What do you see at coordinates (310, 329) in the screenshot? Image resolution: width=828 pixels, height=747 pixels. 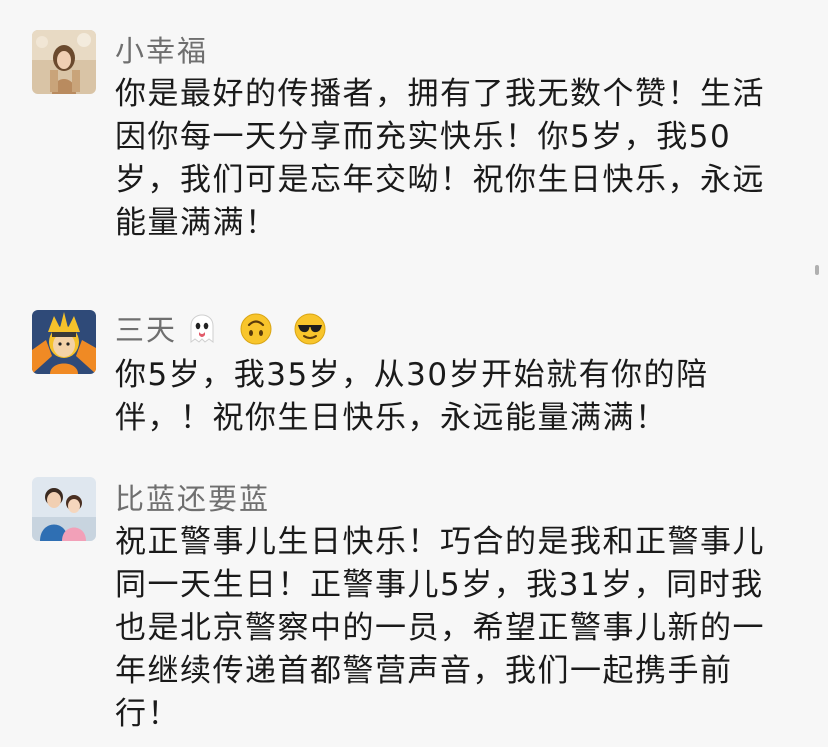 I see `sunglasses-face-emoji-icon` at bounding box center [310, 329].